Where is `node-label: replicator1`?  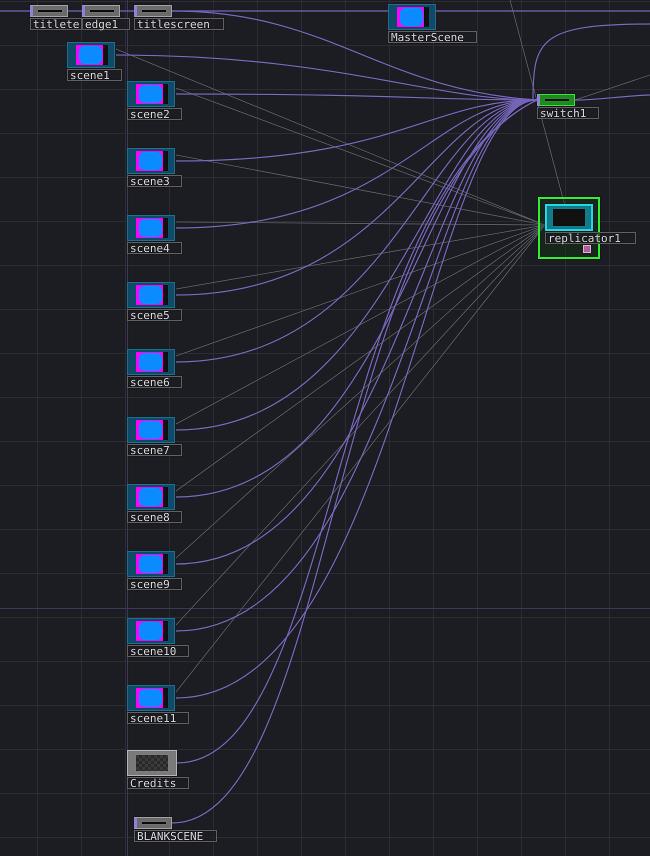
node-label: replicator1 is located at coordinates (590, 238).